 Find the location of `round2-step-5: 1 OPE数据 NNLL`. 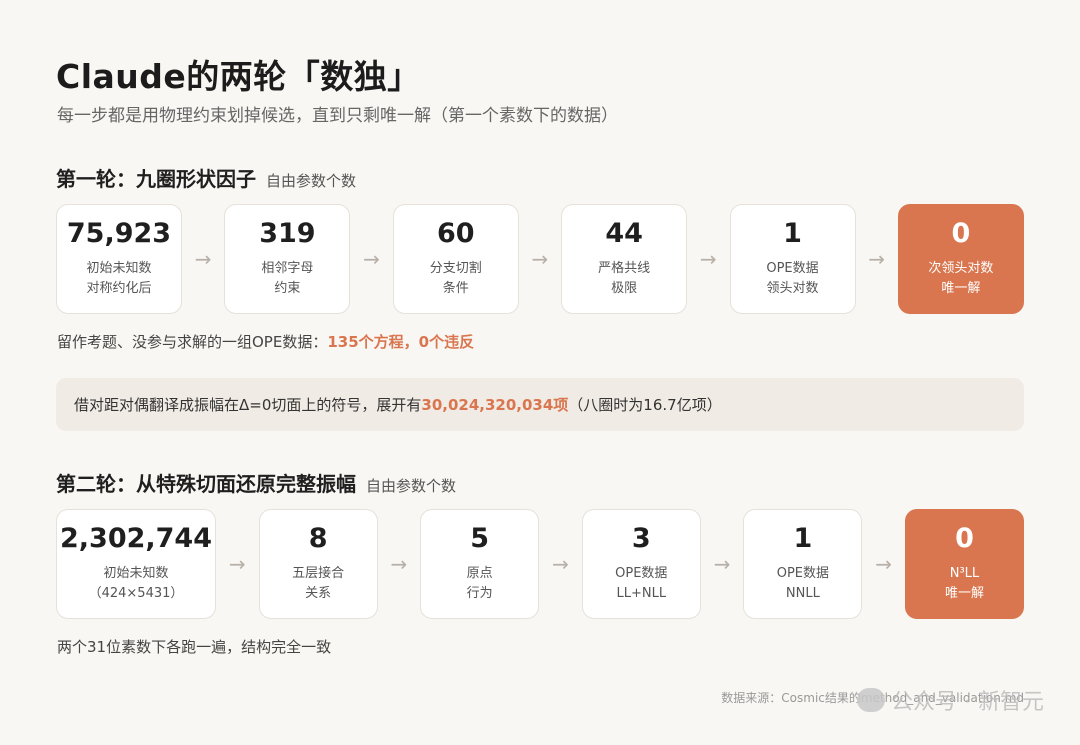

round2-step-5: 1 OPE数据 NNLL is located at coordinates (803, 564).